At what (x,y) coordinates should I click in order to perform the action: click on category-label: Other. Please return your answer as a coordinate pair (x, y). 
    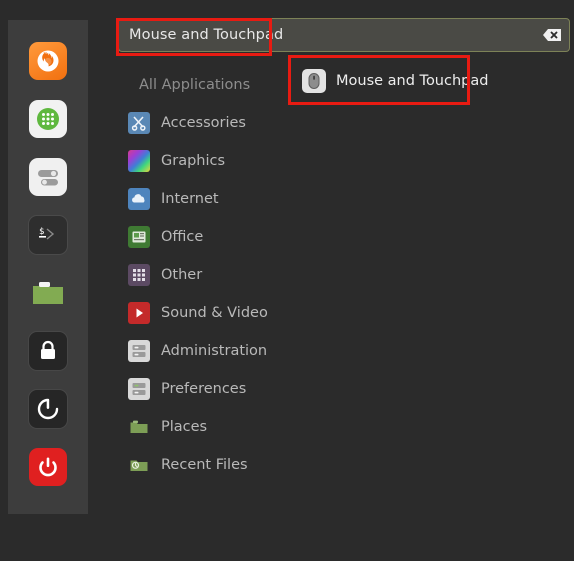
    Looking at the image, I should click on (182, 275).